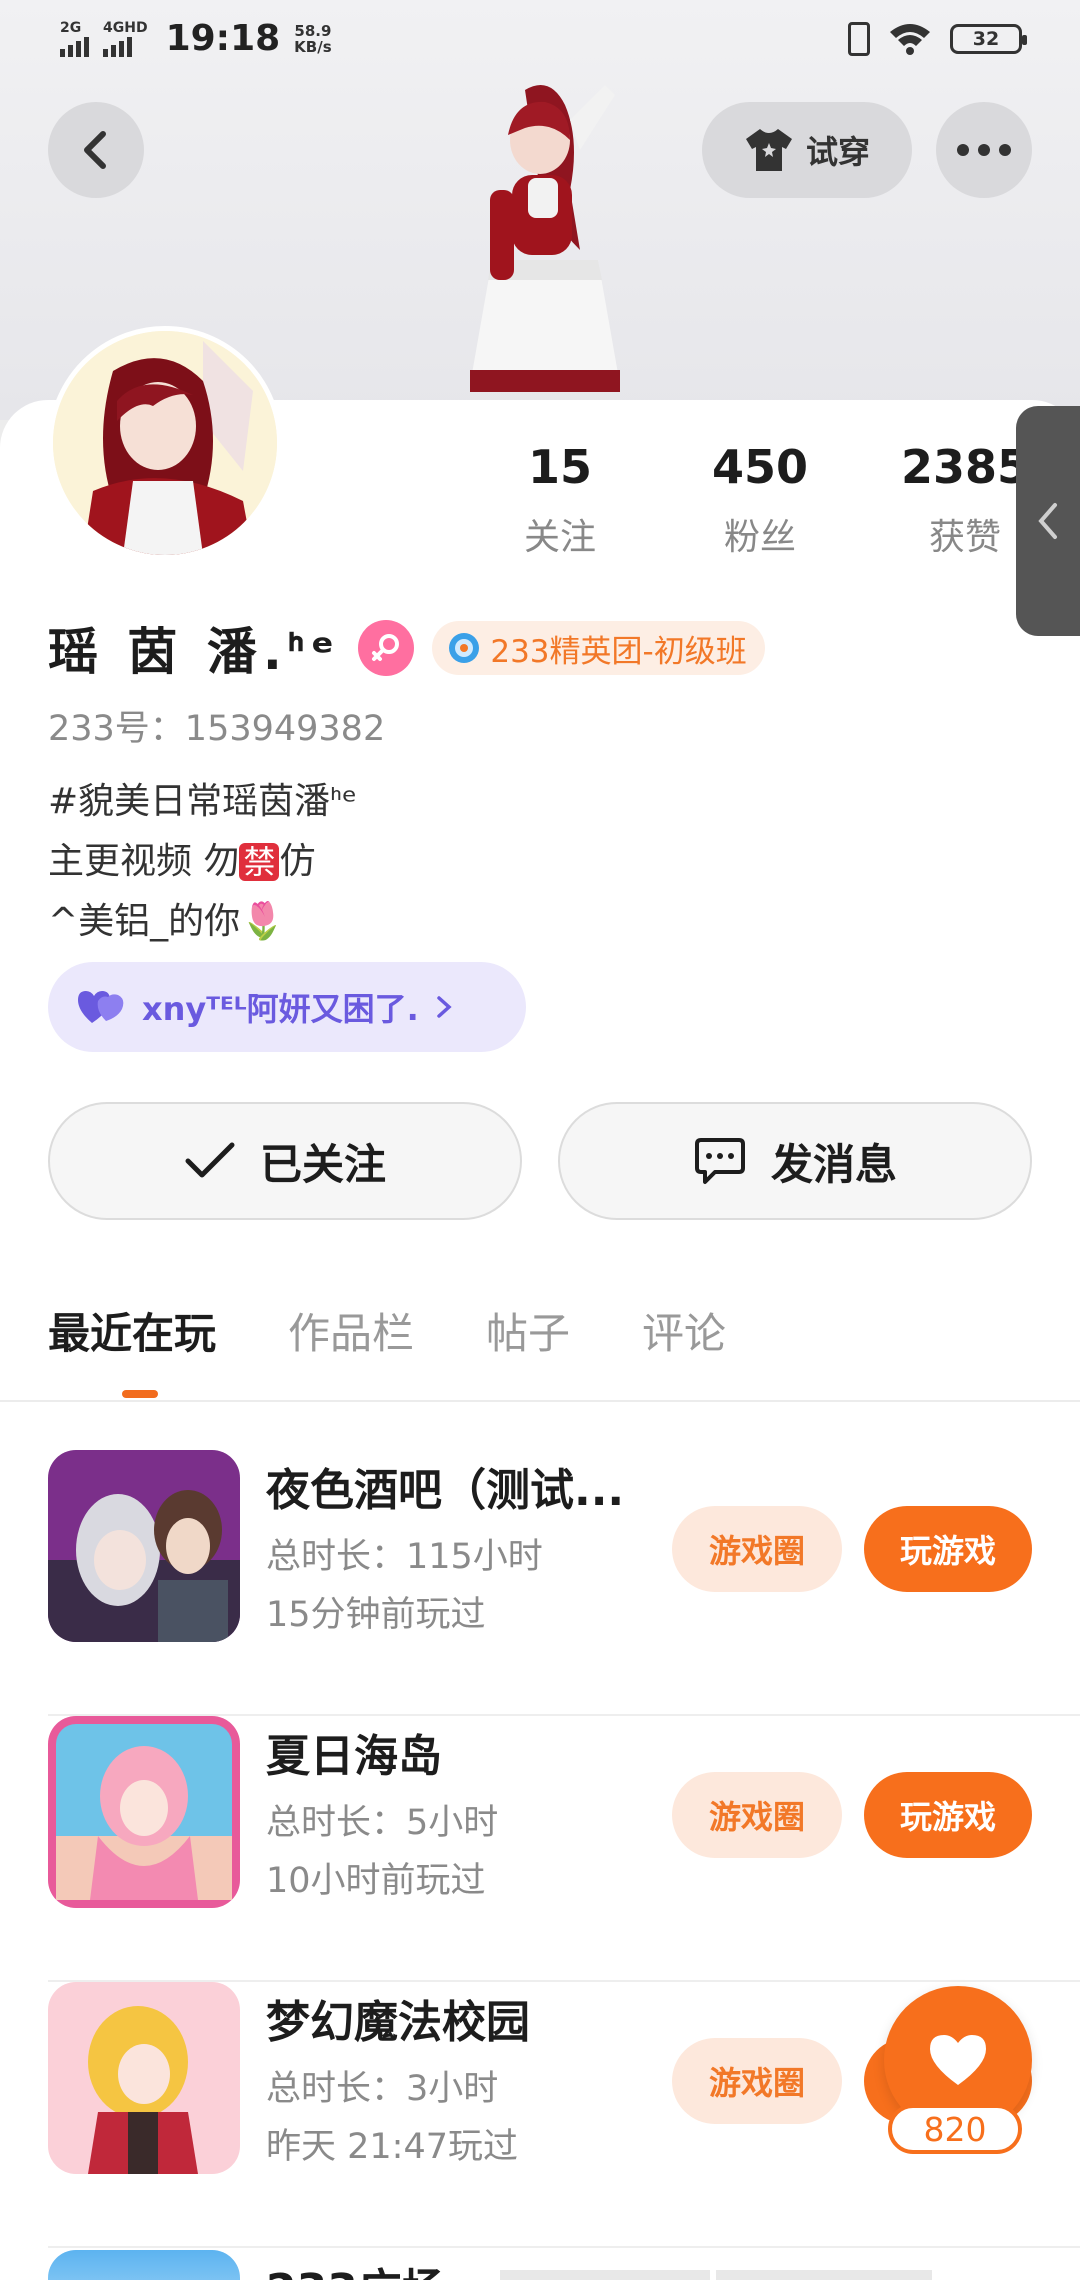  I want to click on game-title: 梦幻魔法校园, so click(398, 2022).